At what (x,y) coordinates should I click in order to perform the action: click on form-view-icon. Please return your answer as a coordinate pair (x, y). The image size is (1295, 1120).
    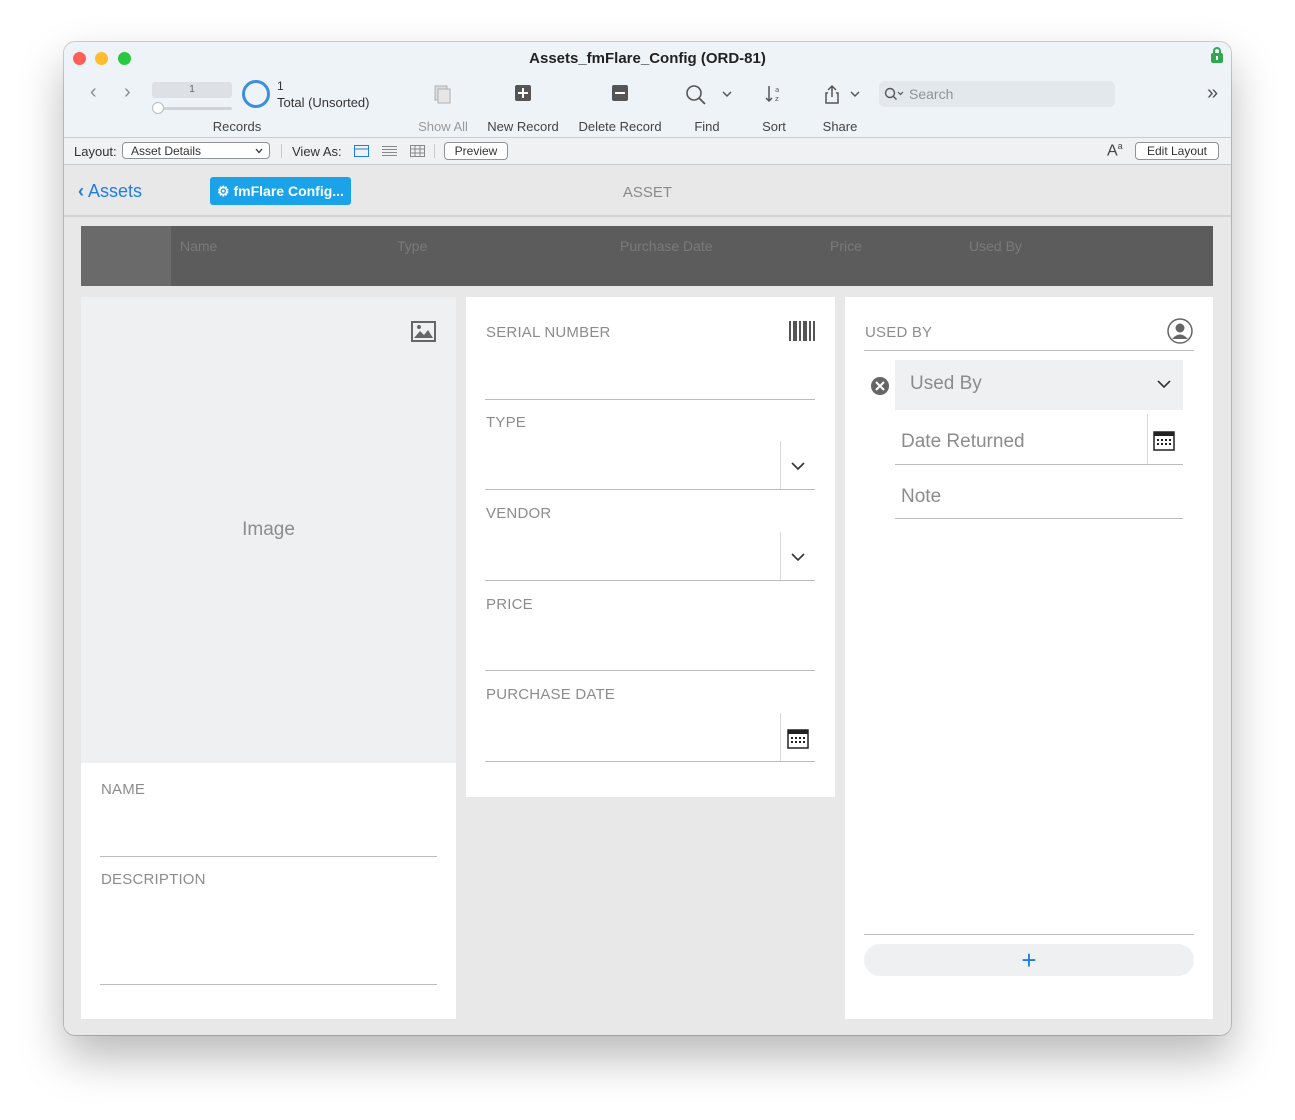
    Looking at the image, I should click on (361, 151).